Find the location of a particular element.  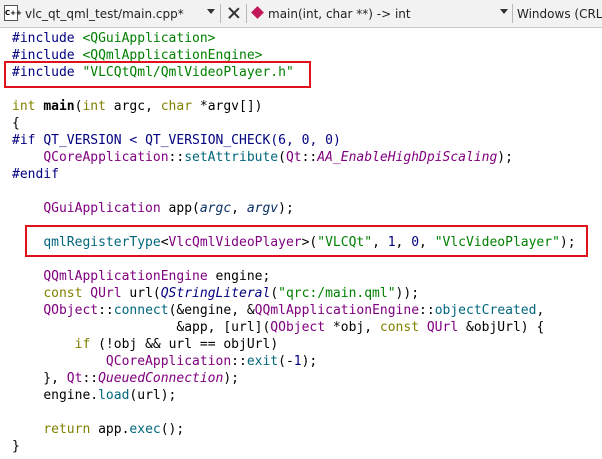

register-type-highlight-box is located at coordinates (306, 241).